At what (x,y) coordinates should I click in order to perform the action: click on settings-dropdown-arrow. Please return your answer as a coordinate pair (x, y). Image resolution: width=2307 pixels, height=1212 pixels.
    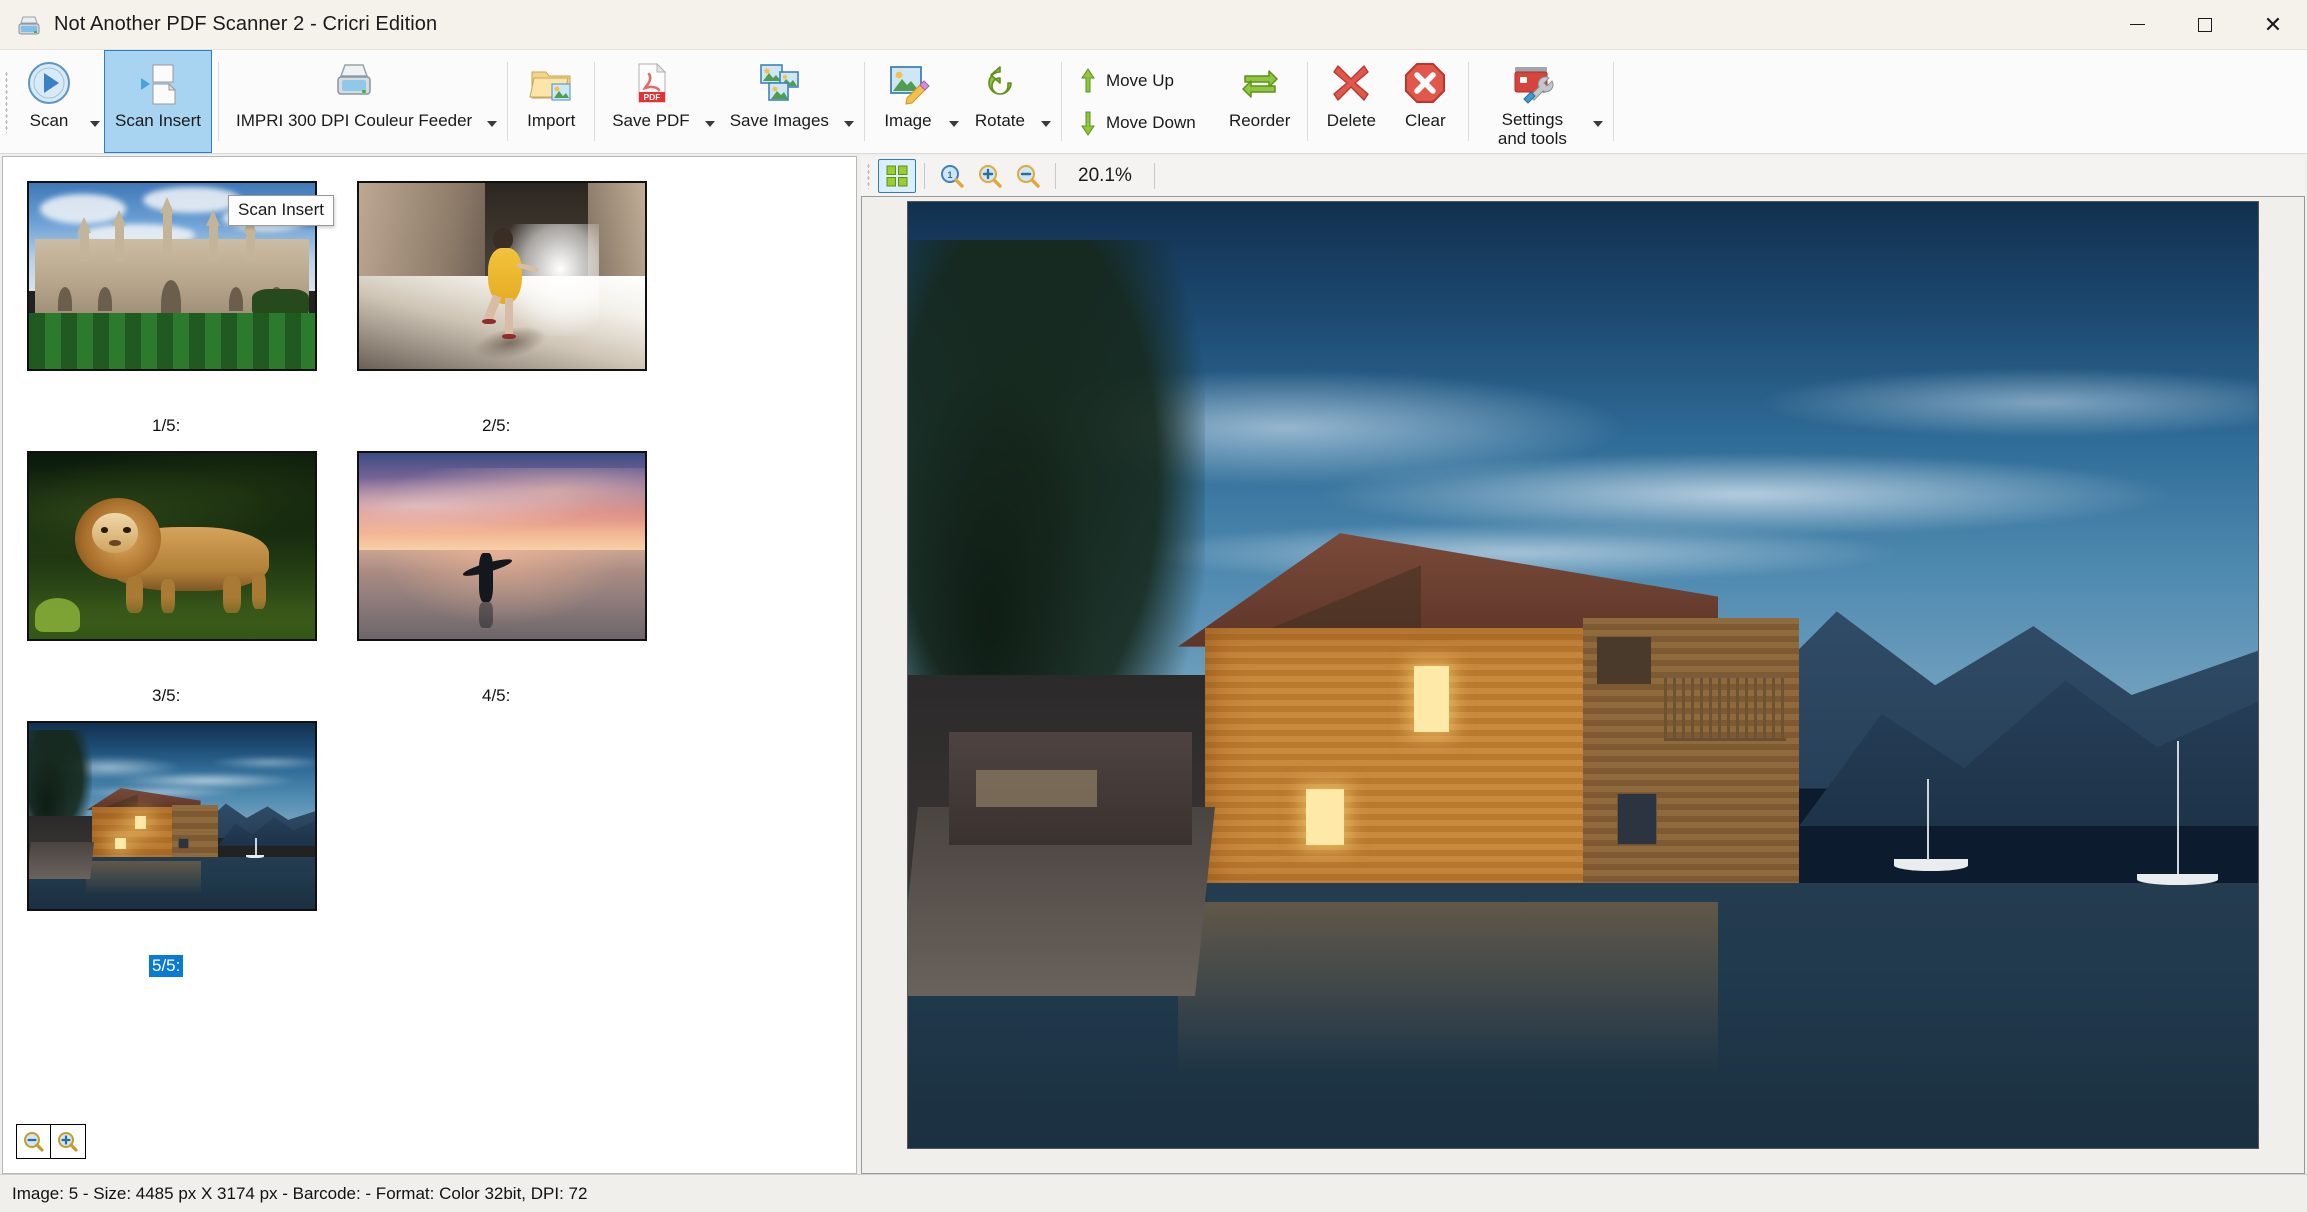
    Looking at the image, I should click on (1598, 101).